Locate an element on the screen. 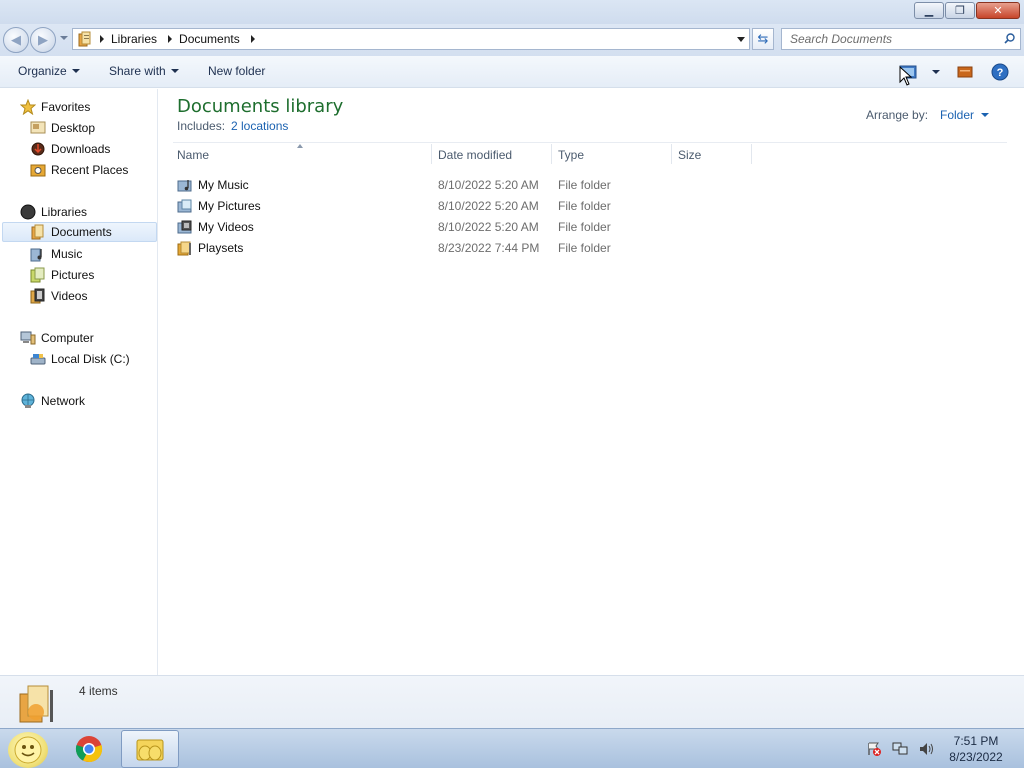 The image size is (1024, 768). computer-icon is located at coordinates (28, 338).